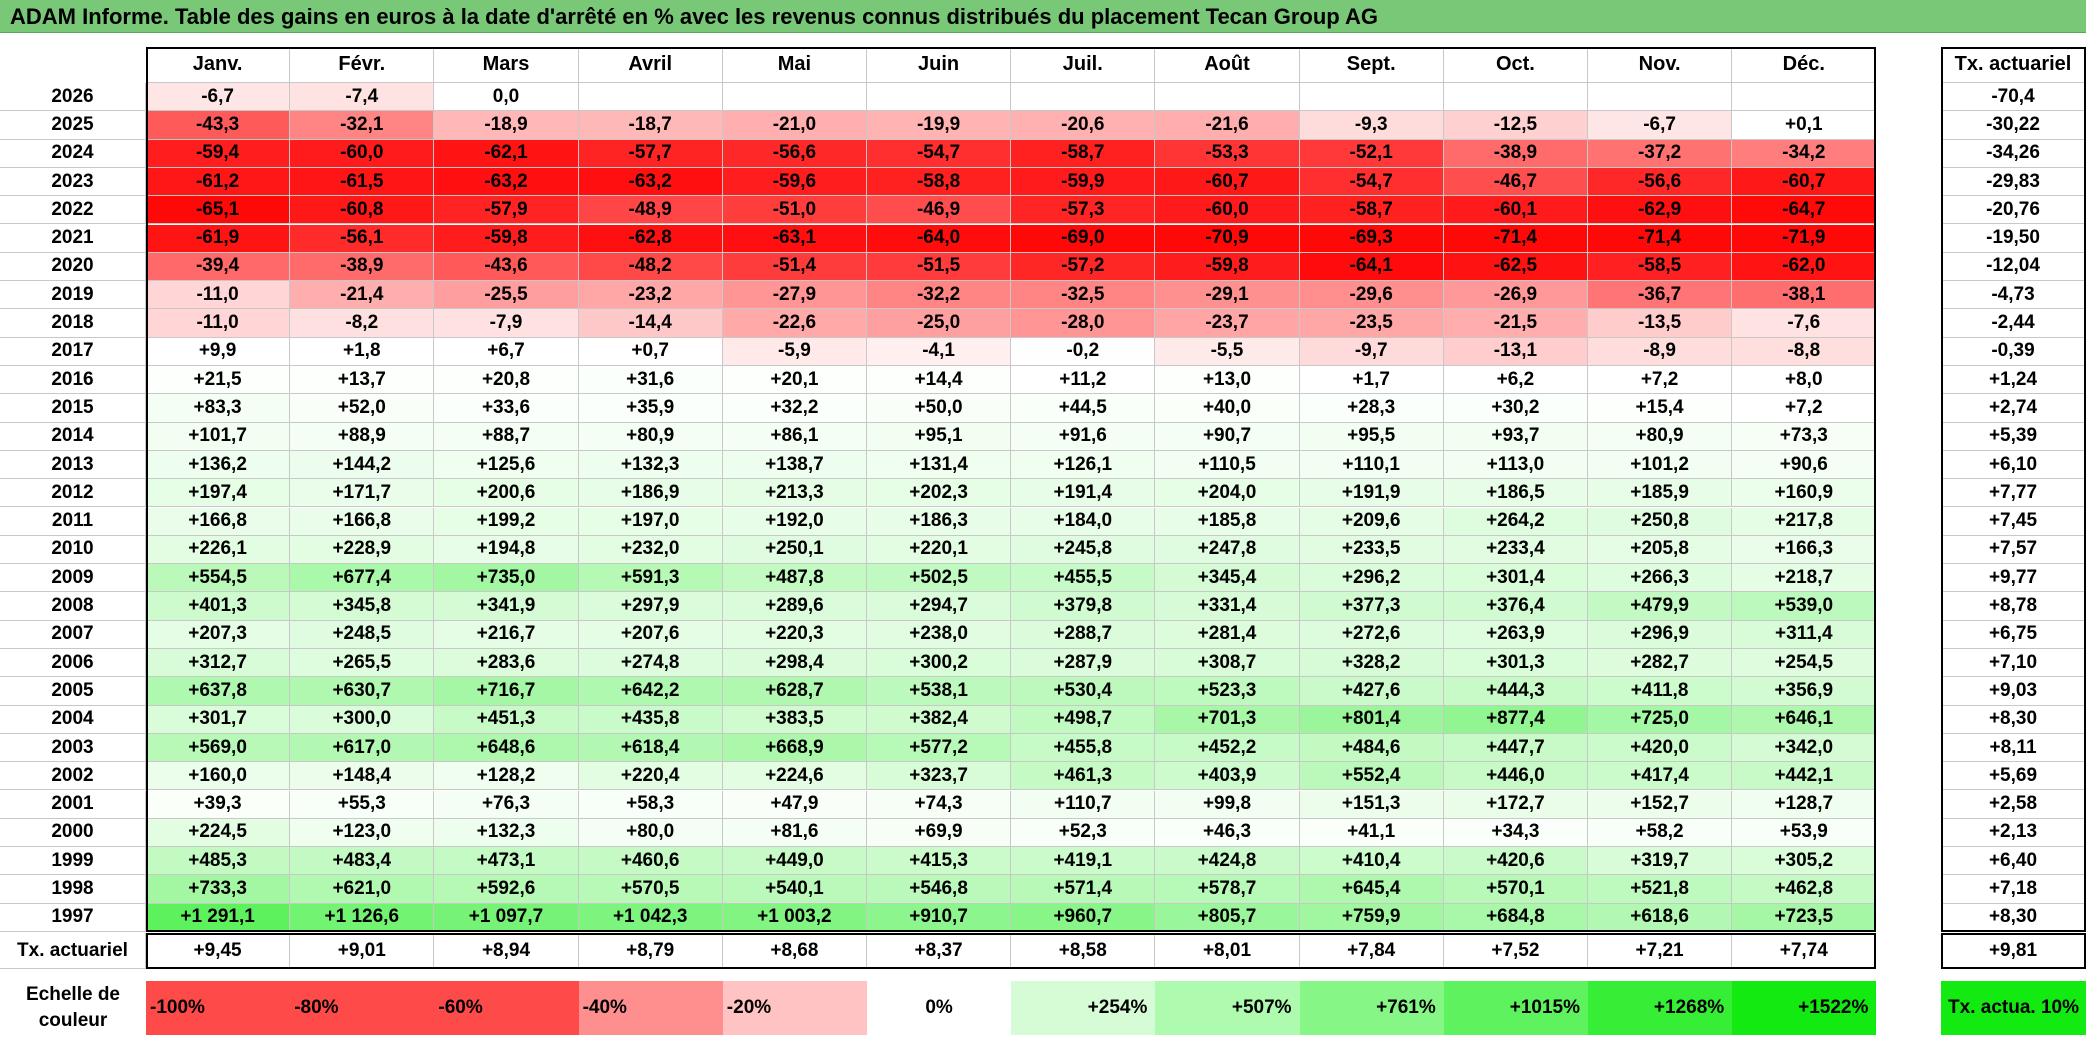 This screenshot has height=1037, width=2086. Describe the element at coordinates (1227, 65) in the screenshot. I see `month-header: Août` at that location.